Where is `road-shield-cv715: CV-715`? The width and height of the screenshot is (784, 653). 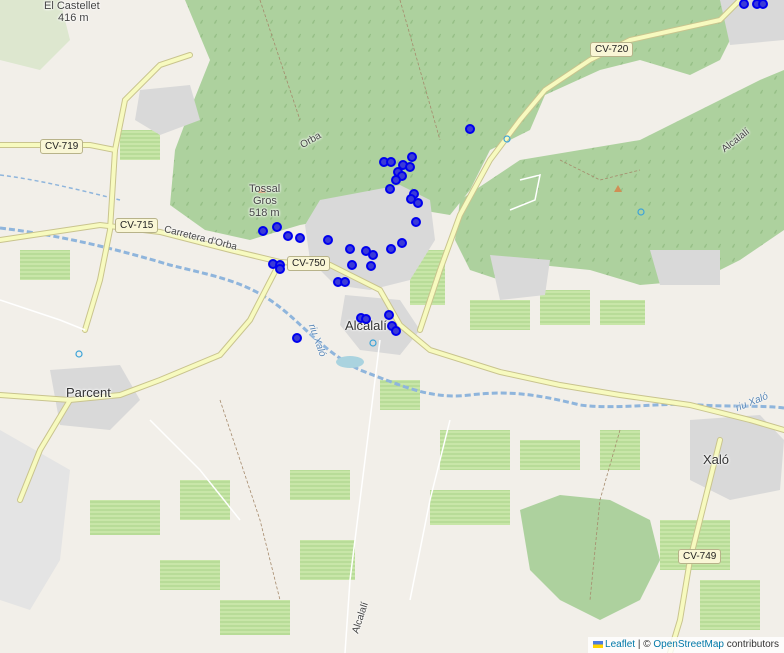
road-shield-cv715: CV-715 is located at coordinates (137, 225).